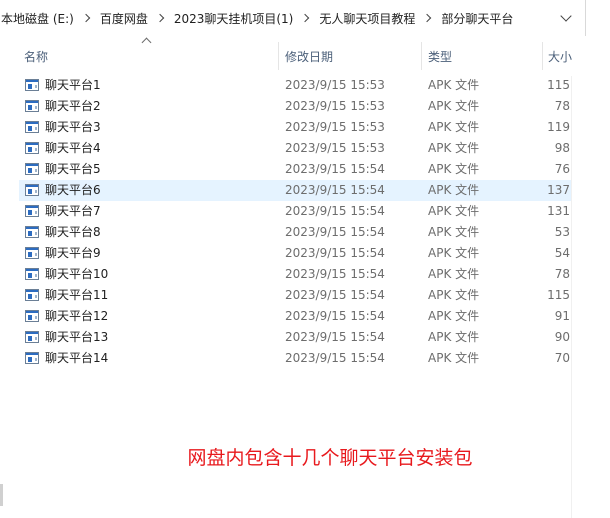  I want to click on breadcrumb-item: 本地磁盘 (E:), so click(40, 18).